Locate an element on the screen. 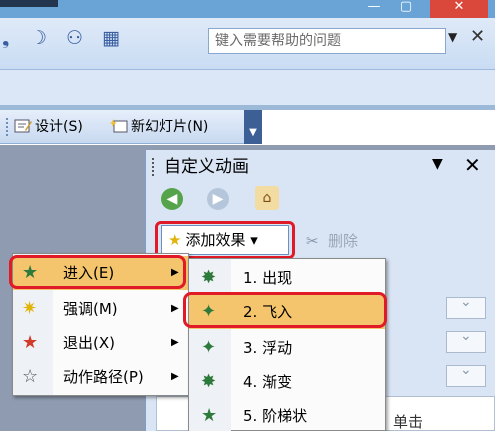 This screenshot has height=431, width=495. formatting-toolbar is located at coordinates (247, 90).